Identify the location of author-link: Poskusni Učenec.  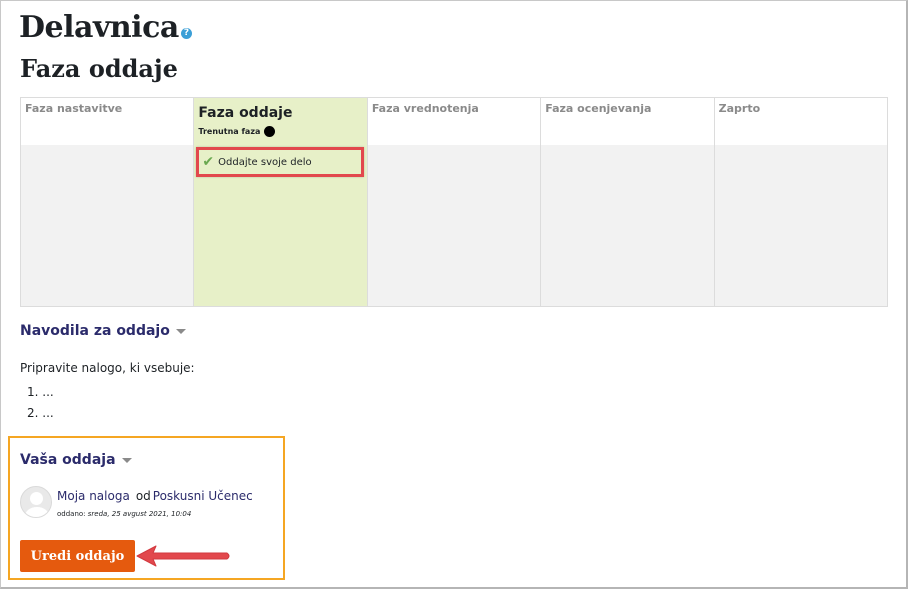
(203, 496).